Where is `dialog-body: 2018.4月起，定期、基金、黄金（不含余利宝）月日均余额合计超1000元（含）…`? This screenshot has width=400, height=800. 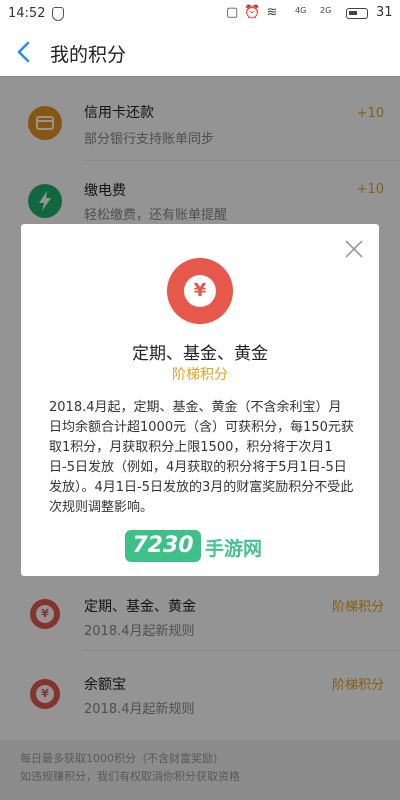 dialog-body: 2018.4月起，定期、基金、黄金（不含余利宝）月日均余额合计超1000元（含）… is located at coordinates (201, 457).